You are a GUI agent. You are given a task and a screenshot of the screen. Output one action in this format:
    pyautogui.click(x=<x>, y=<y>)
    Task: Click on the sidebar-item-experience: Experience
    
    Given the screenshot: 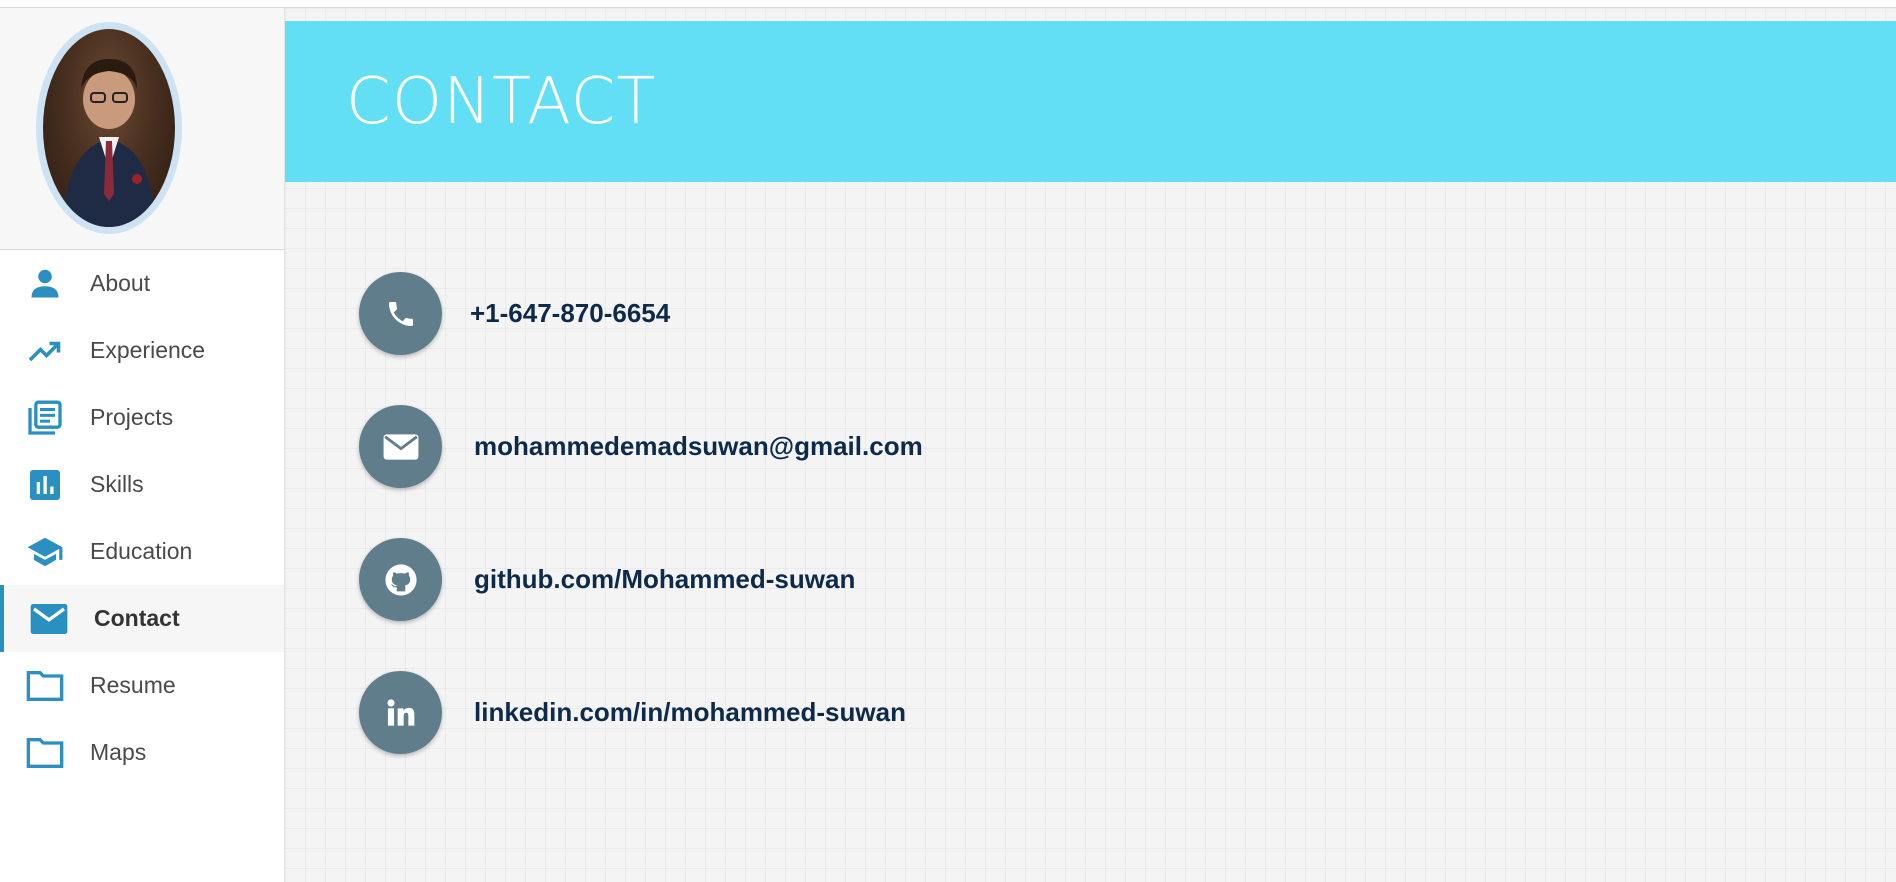 What is the action you would take?
    pyautogui.click(x=142, y=350)
    